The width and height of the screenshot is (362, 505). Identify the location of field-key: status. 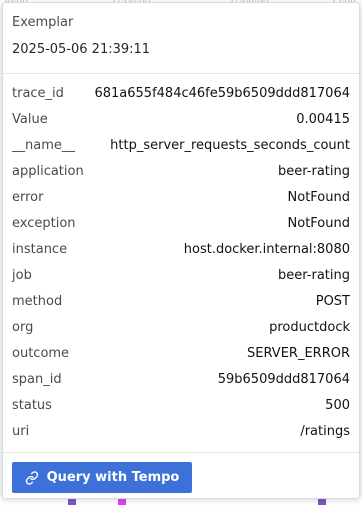
(32, 405).